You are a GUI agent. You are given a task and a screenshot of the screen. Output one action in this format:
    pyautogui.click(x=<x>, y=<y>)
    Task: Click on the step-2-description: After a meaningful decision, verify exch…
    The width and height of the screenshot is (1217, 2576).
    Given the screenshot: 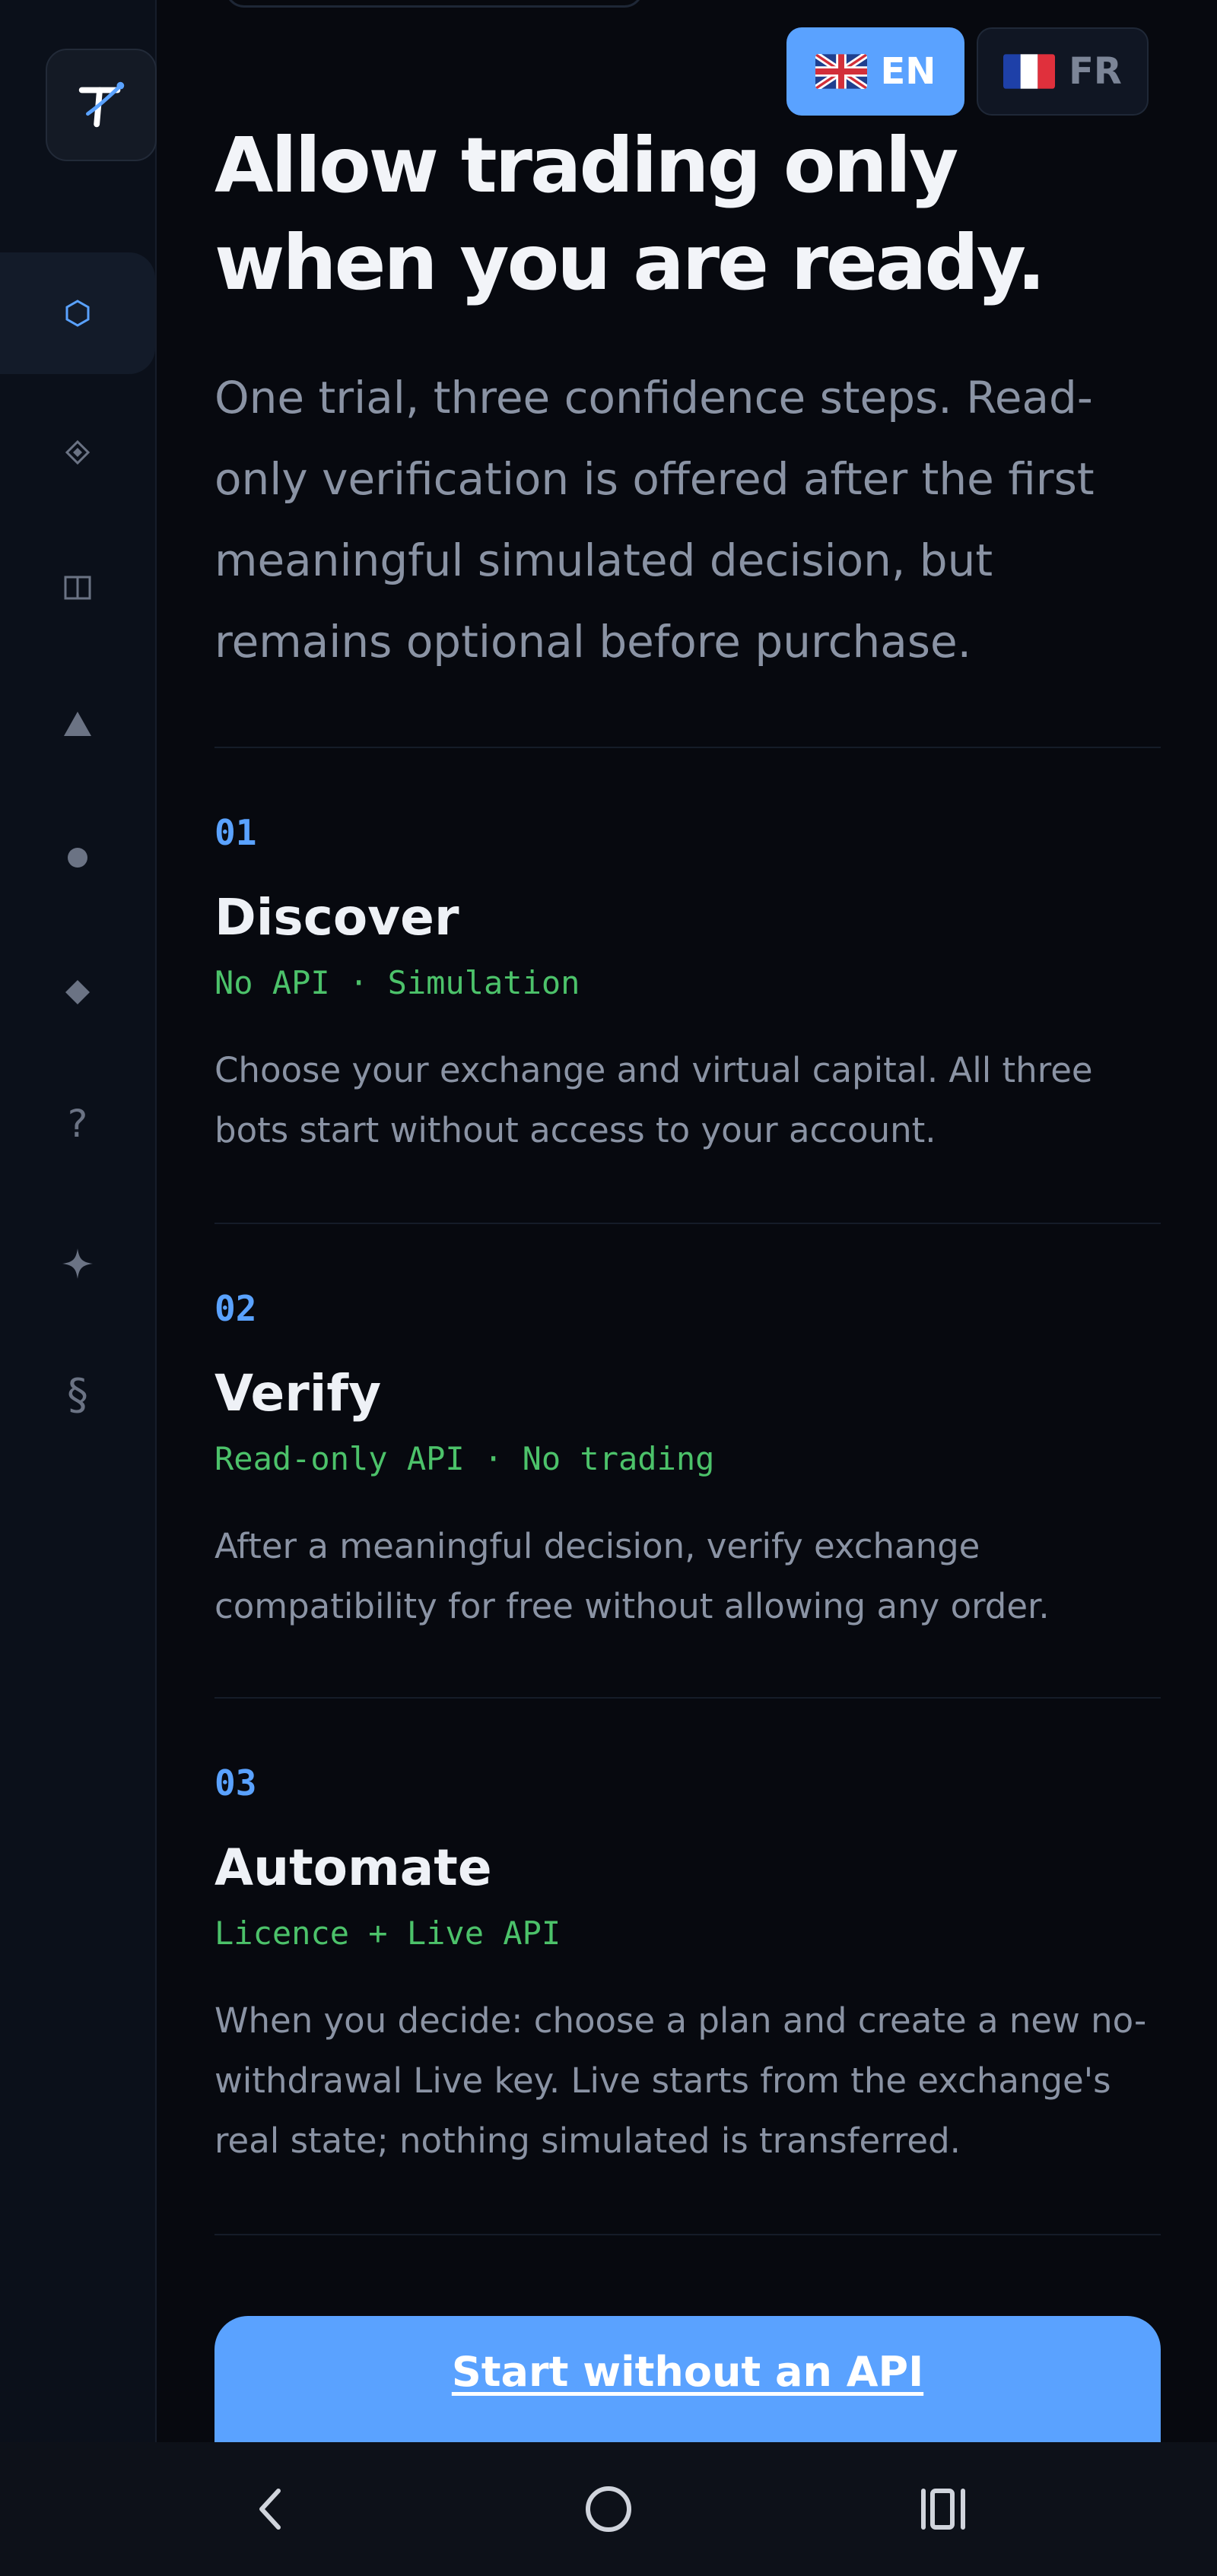 What is the action you would take?
    pyautogui.click(x=632, y=1576)
    